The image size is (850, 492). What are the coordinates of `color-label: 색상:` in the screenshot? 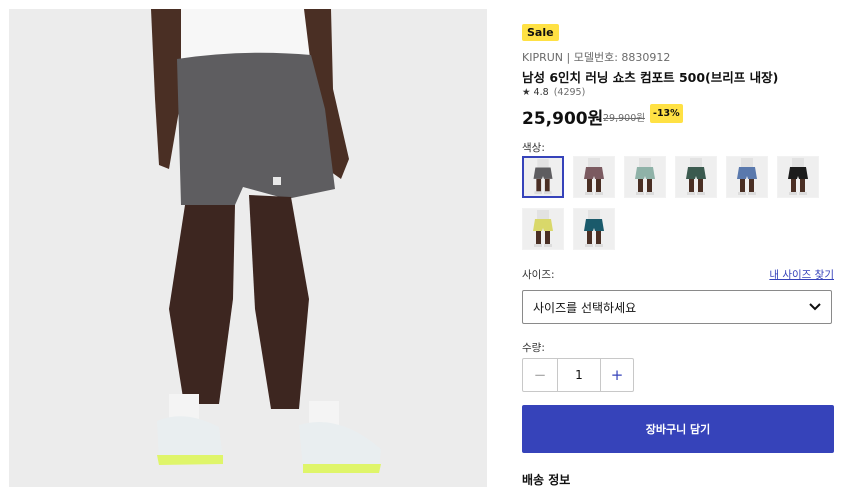 It's located at (533, 148).